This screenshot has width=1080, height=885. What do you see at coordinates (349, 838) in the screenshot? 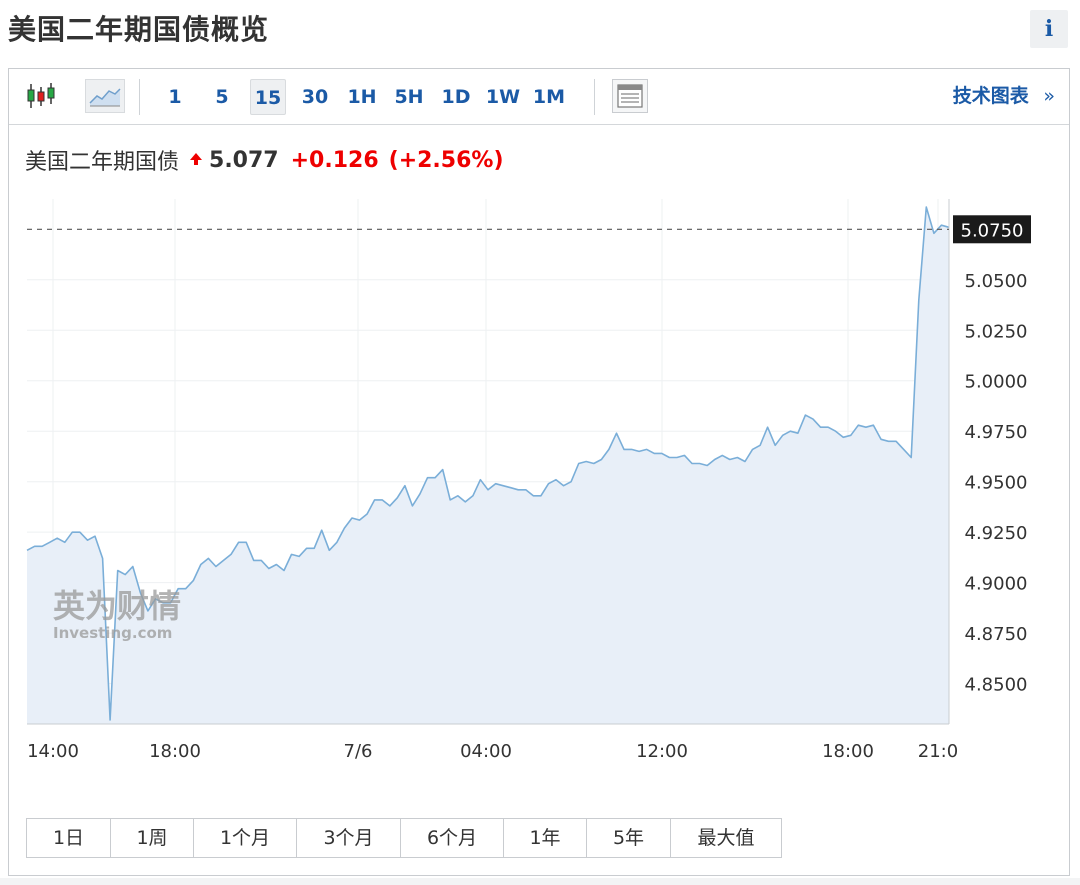
I see `range-3m: 3个月` at bounding box center [349, 838].